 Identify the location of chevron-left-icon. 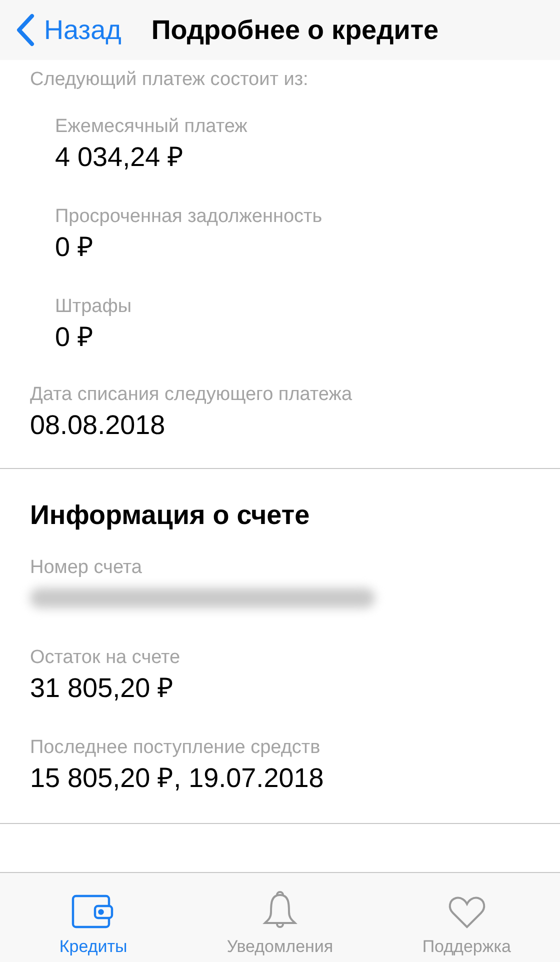
(25, 30).